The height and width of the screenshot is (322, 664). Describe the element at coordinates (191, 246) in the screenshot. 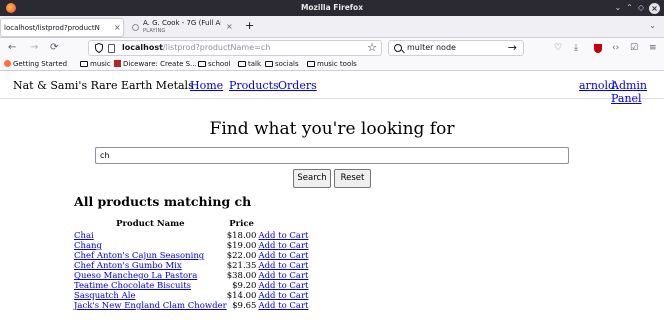

I see `table-row: Chang $19.00 Add to Cart` at that location.